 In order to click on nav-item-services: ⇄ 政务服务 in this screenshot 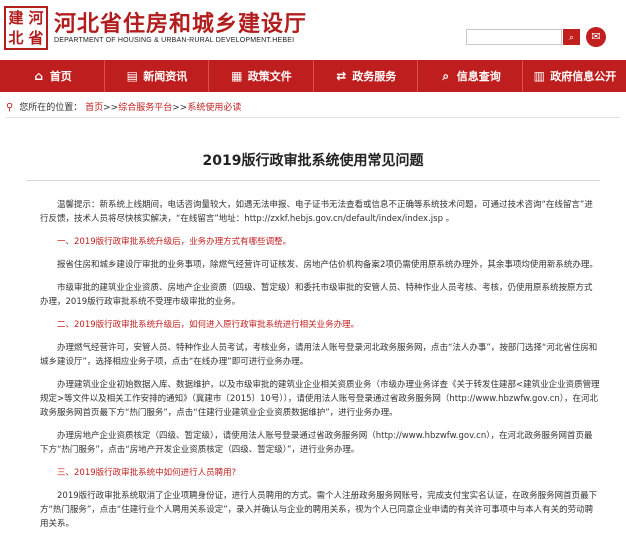, I will do `click(366, 76)`.